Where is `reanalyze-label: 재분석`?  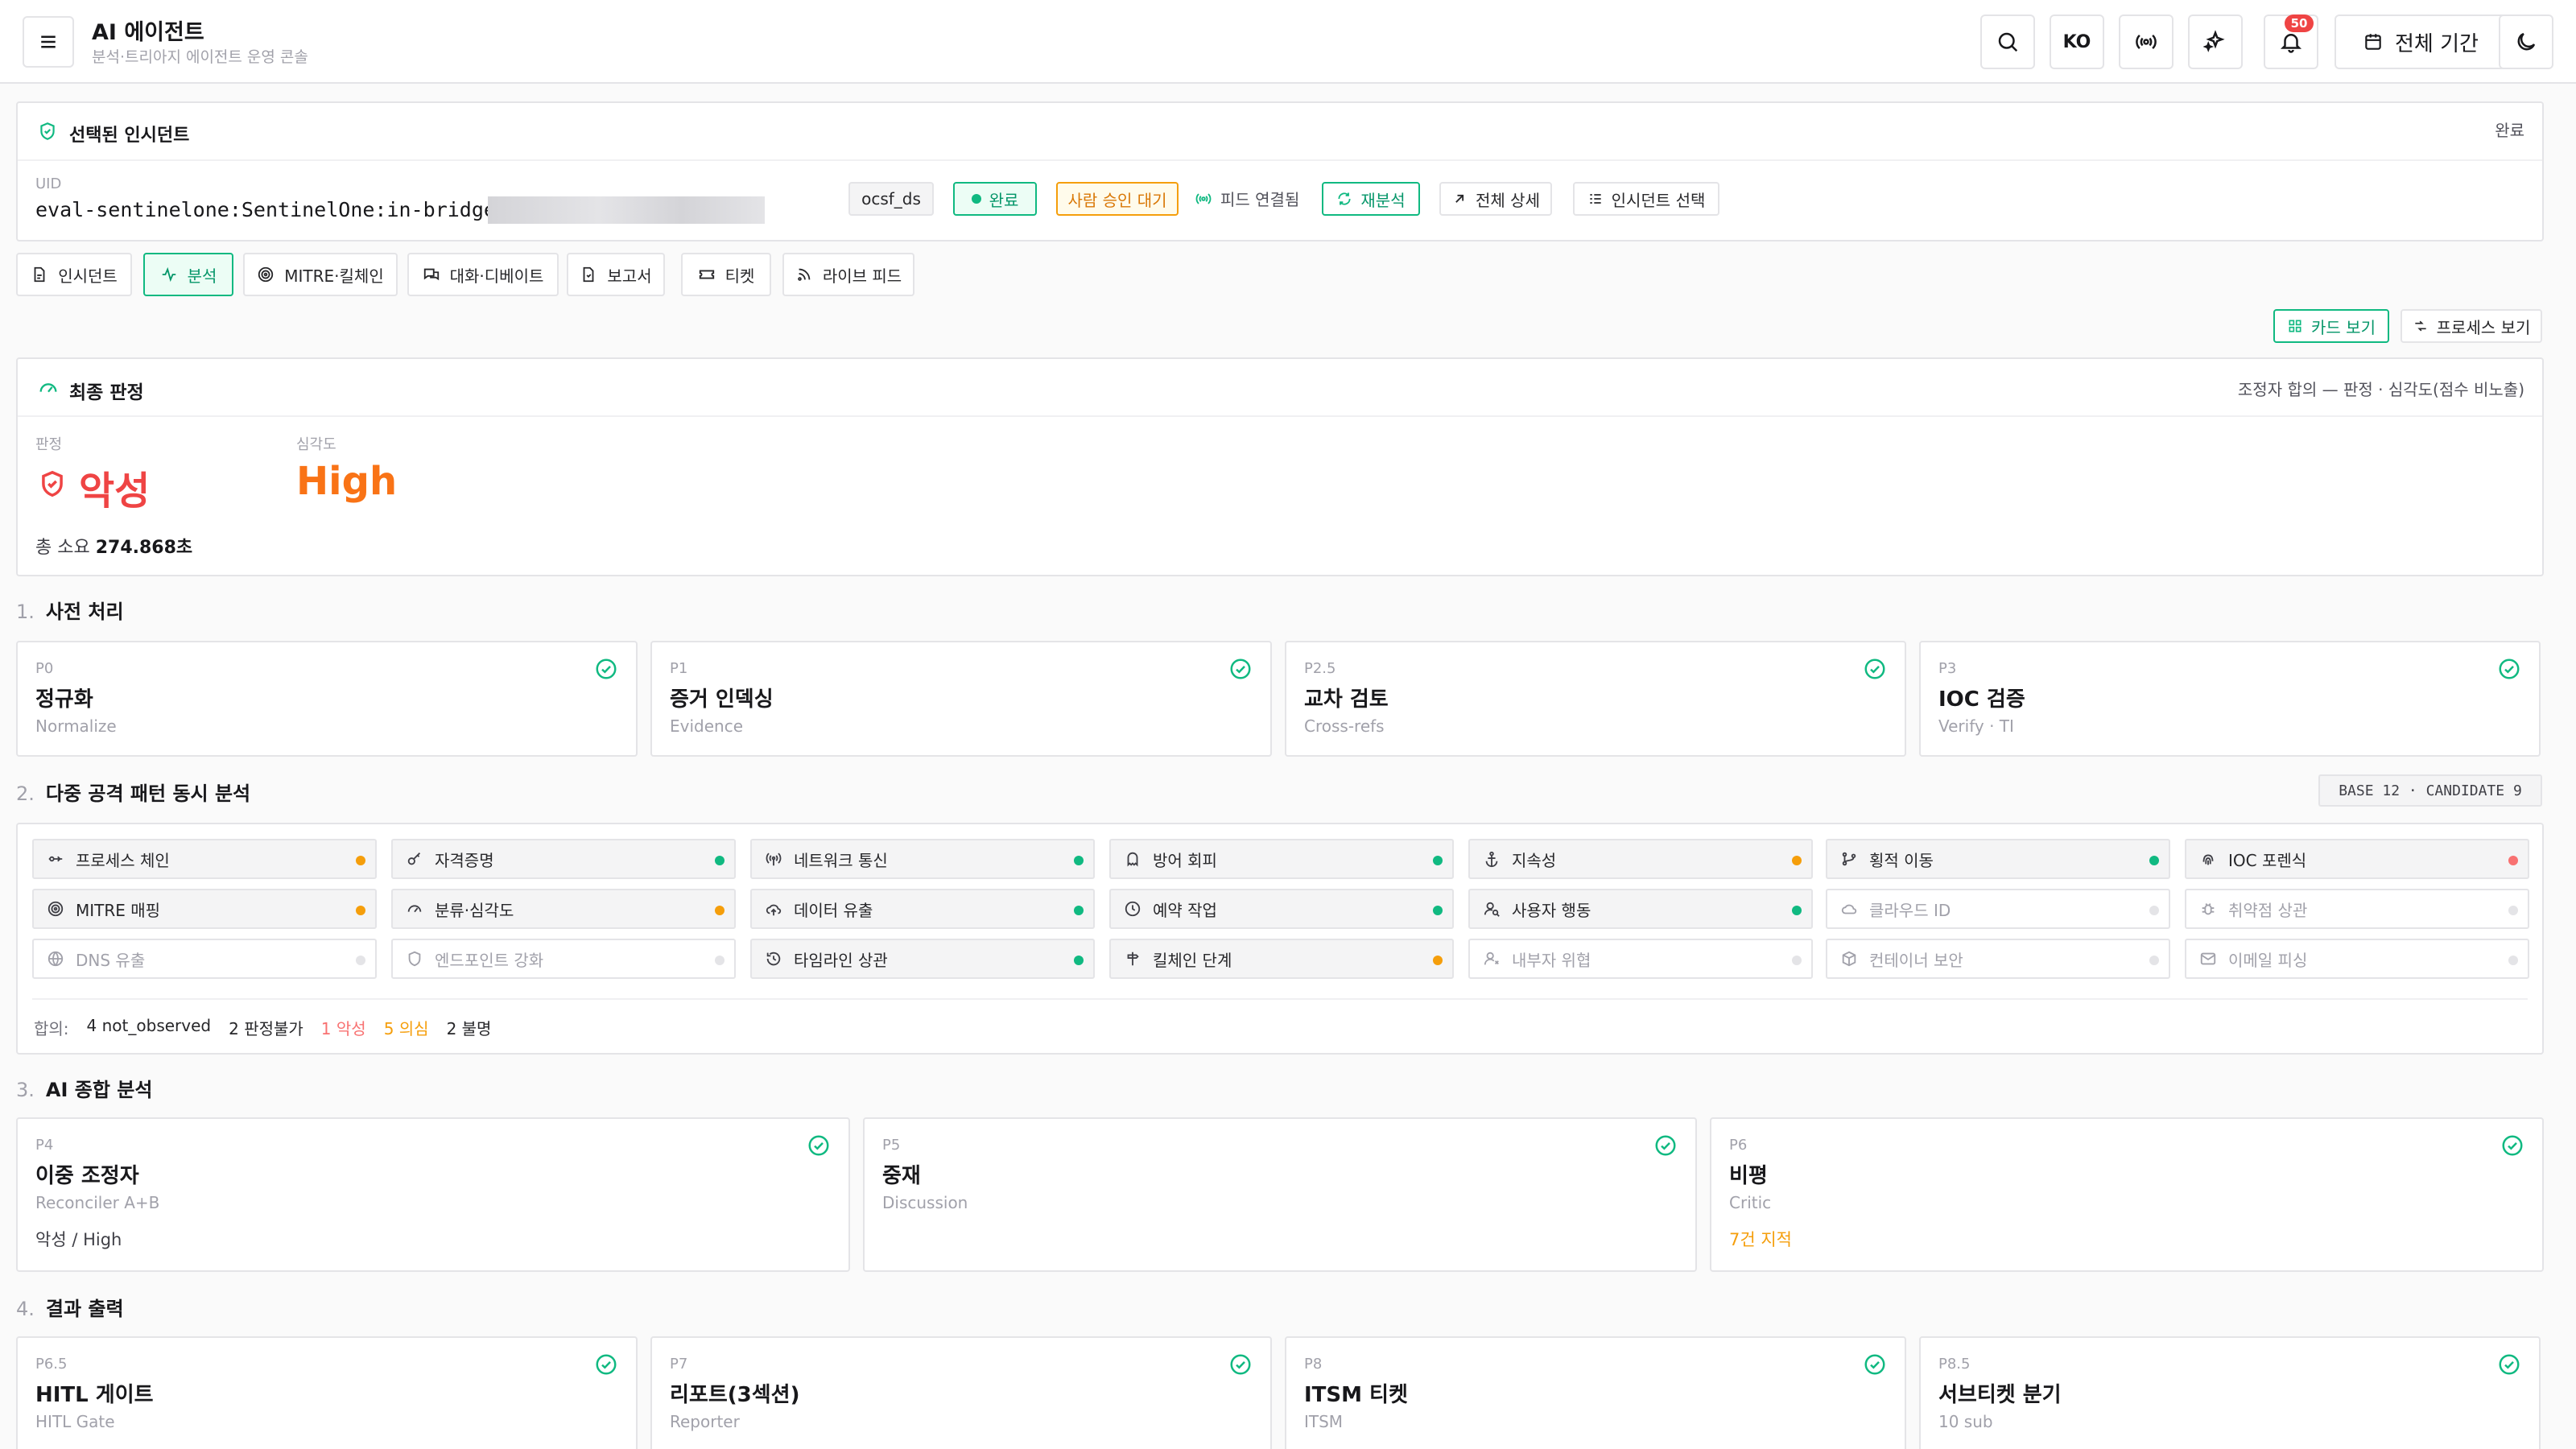
reanalyze-label: 재분석 is located at coordinates (1383, 200).